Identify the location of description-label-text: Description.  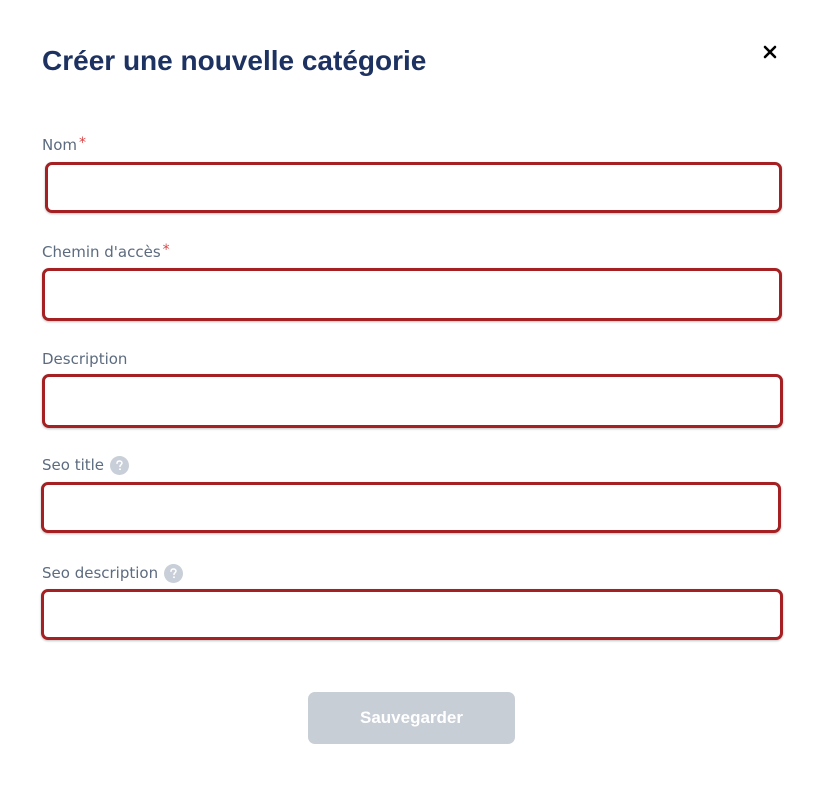
(85, 359).